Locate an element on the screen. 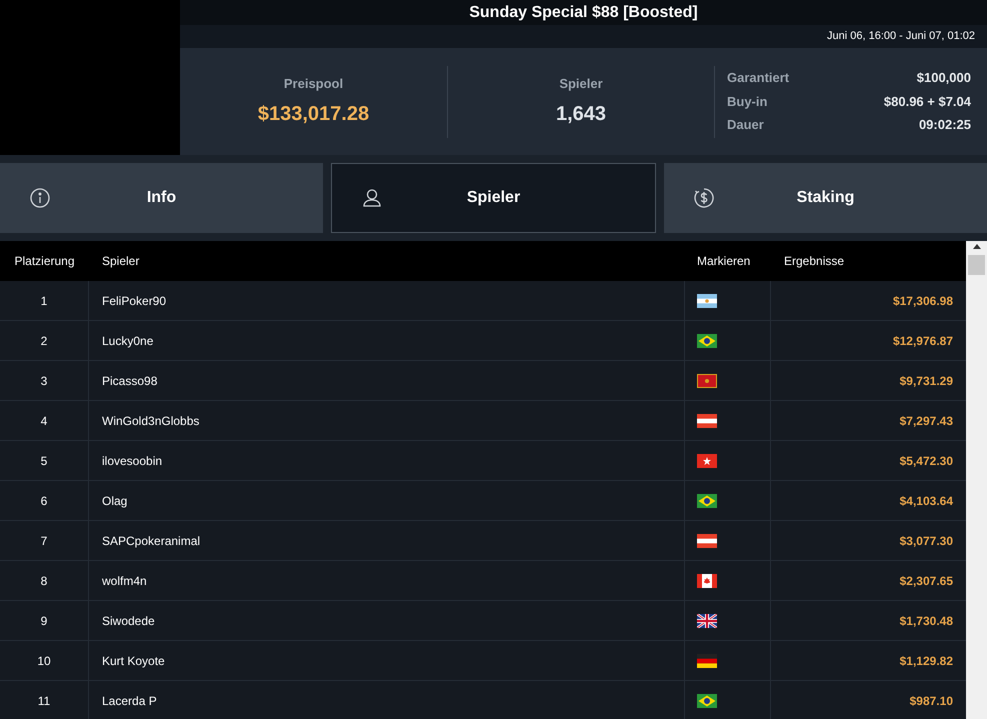 This screenshot has height=719, width=987. stat-value: $133,017.28 is located at coordinates (314, 115).